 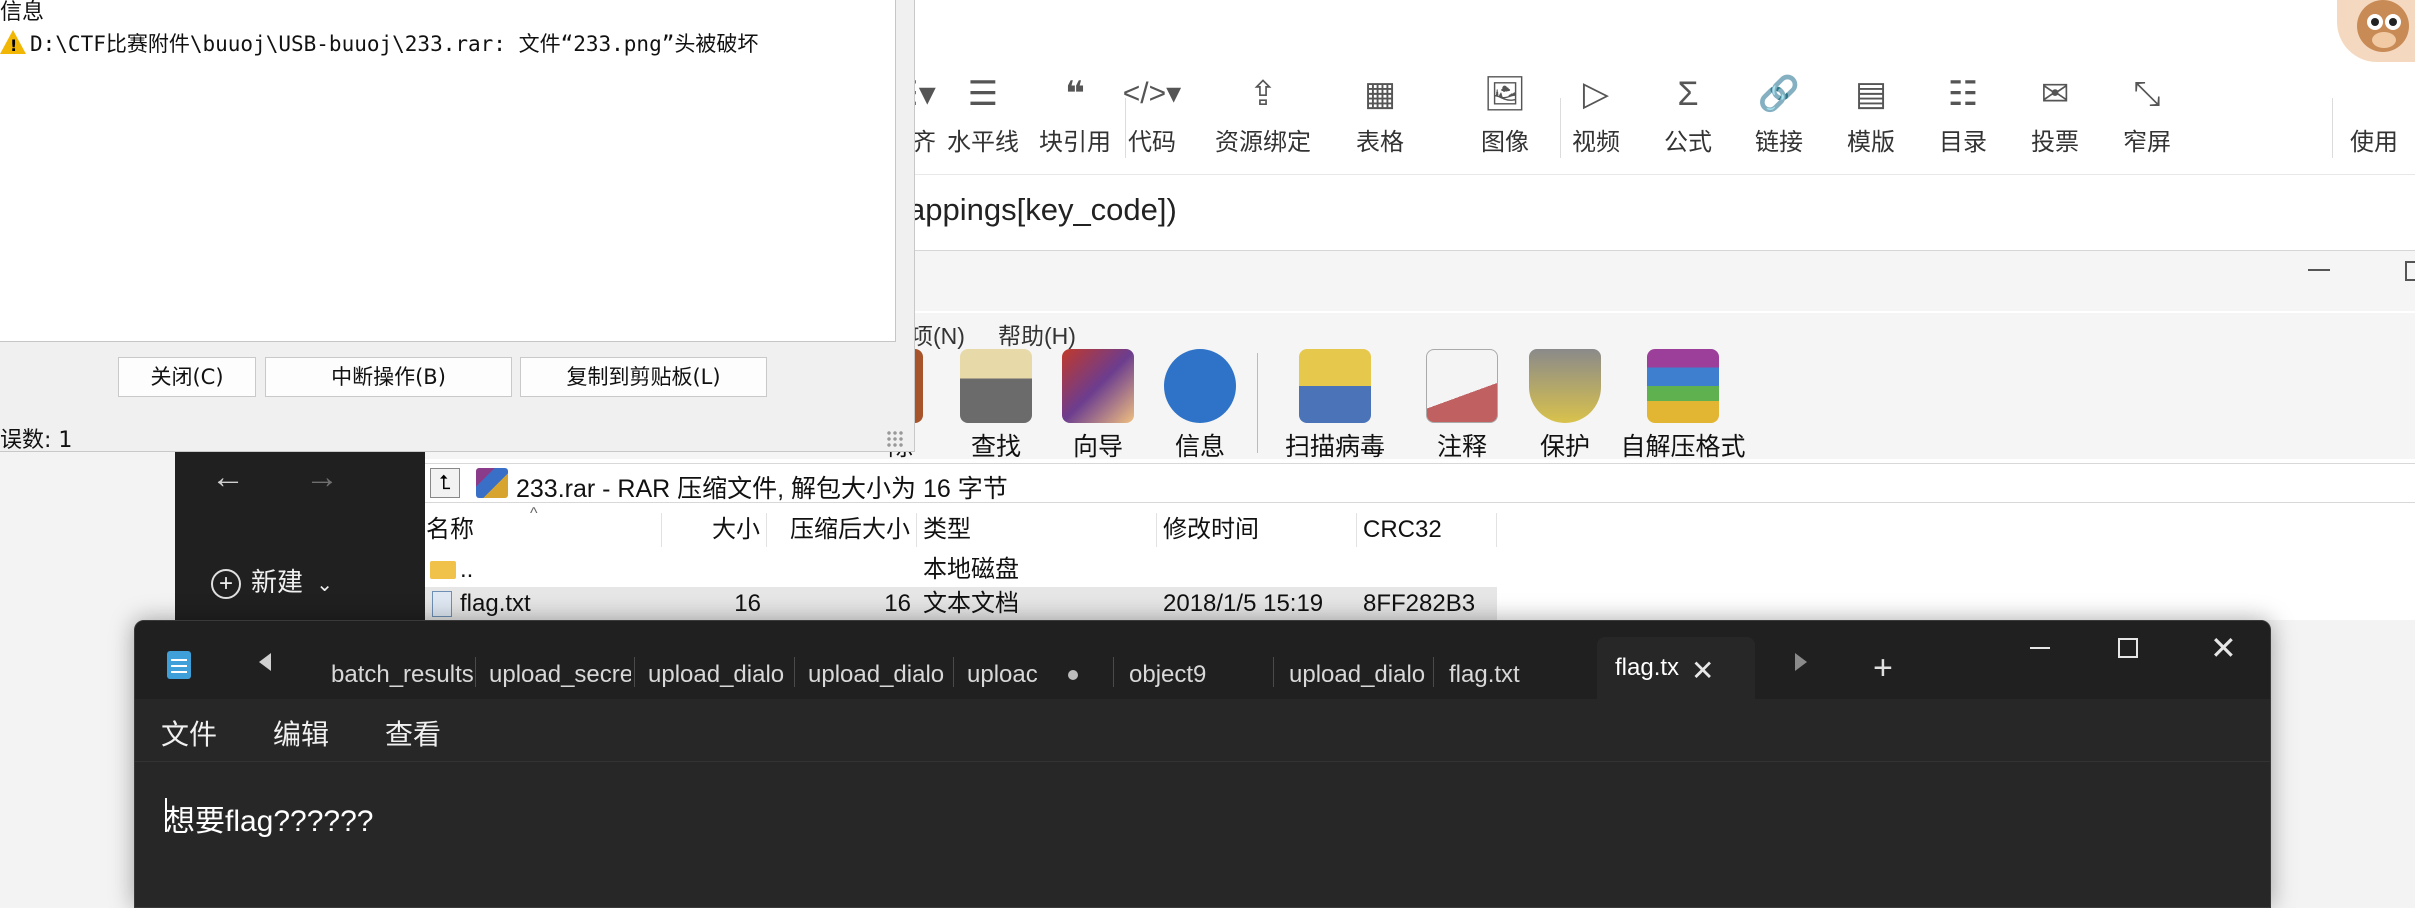 I want to click on wizard-icon, so click(x=1098, y=386).